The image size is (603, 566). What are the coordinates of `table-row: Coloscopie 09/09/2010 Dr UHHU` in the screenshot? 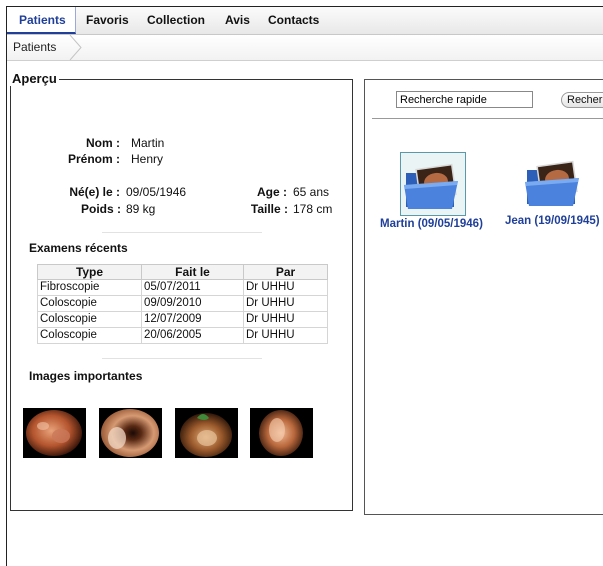 It's located at (182, 303).